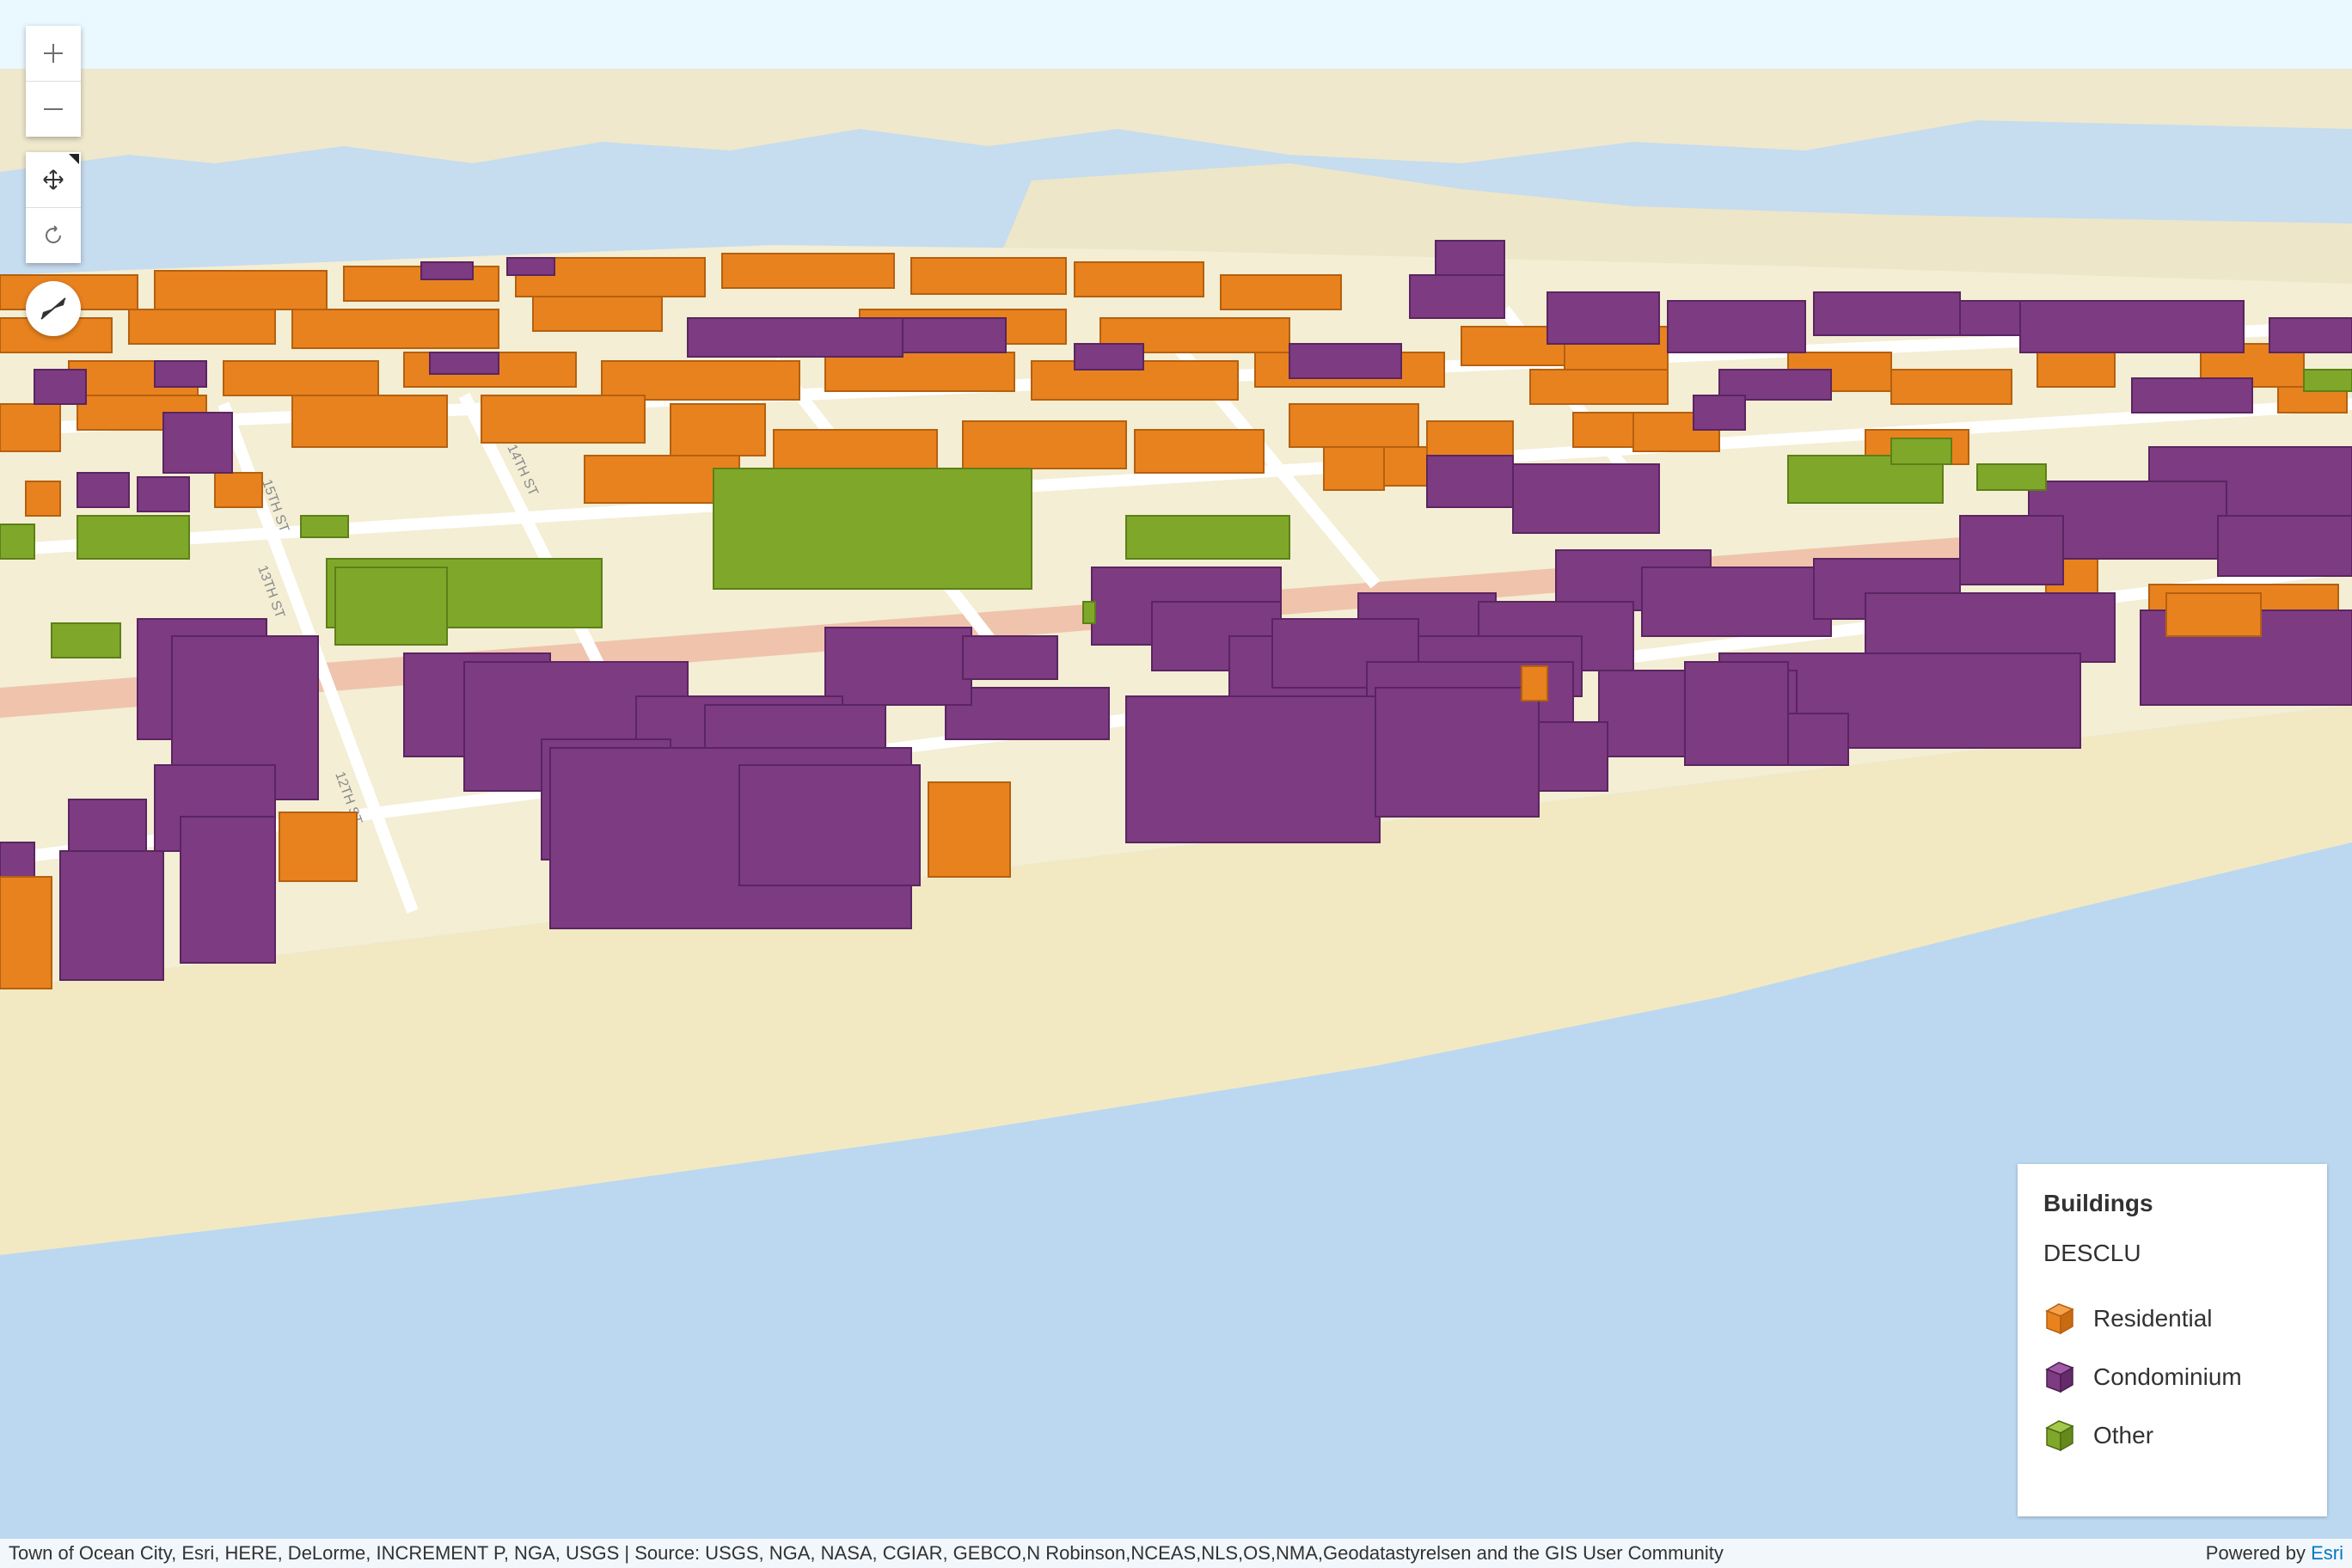 The height and width of the screenshot is (1568, 2352). I want to click on rotate-icon, so click(53, 234).